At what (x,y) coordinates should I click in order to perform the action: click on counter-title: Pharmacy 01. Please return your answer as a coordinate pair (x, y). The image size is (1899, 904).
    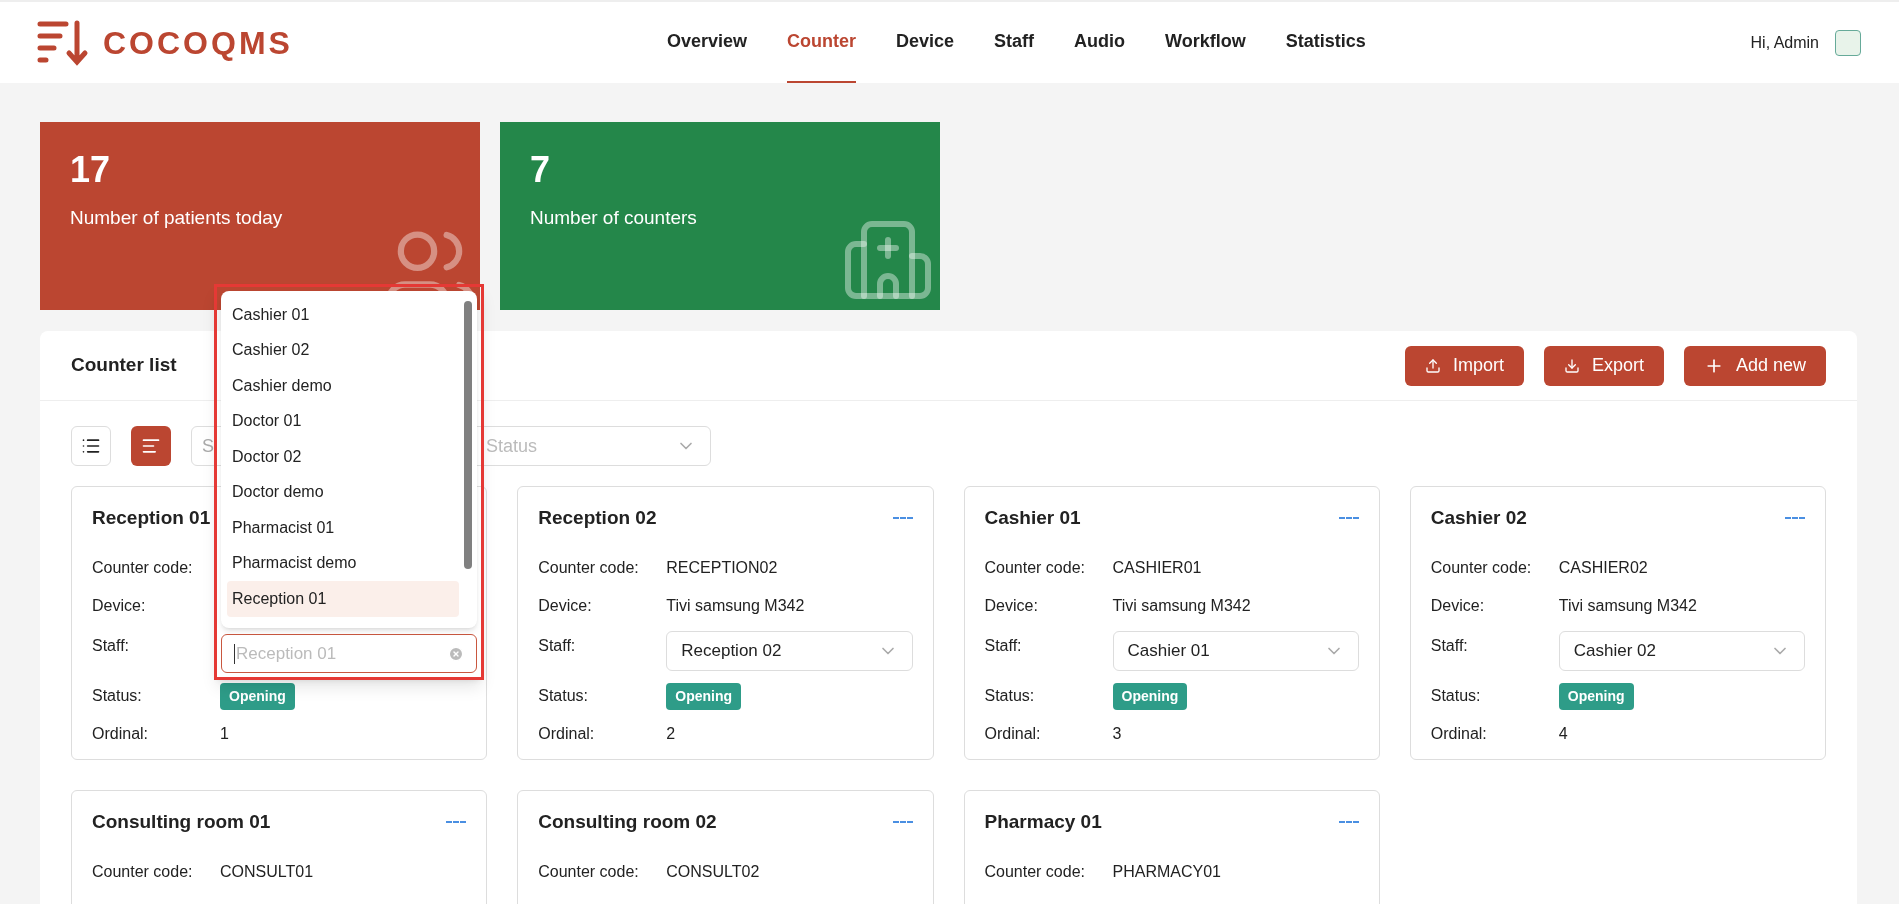
    Looking at the image, I should click on (1043, 821).